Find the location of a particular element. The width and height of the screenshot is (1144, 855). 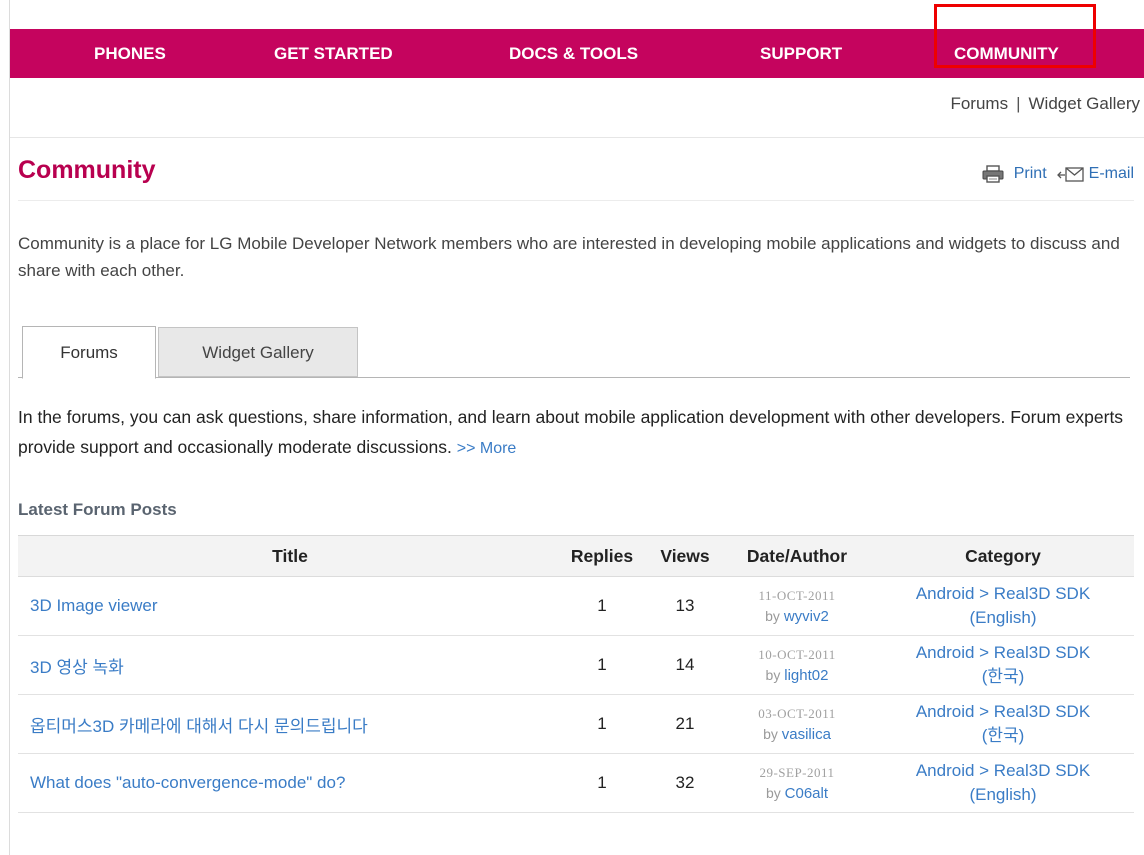

post-title-link: What does "auto-convergence-mode" do? is located at coordinates (290, 783).